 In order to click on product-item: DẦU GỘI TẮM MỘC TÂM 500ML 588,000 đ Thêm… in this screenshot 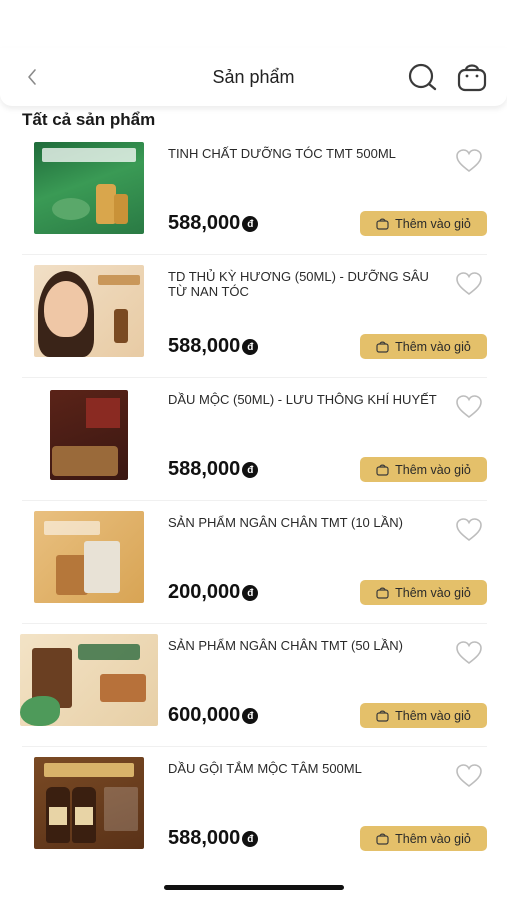, I will do `click(253, 808)`.